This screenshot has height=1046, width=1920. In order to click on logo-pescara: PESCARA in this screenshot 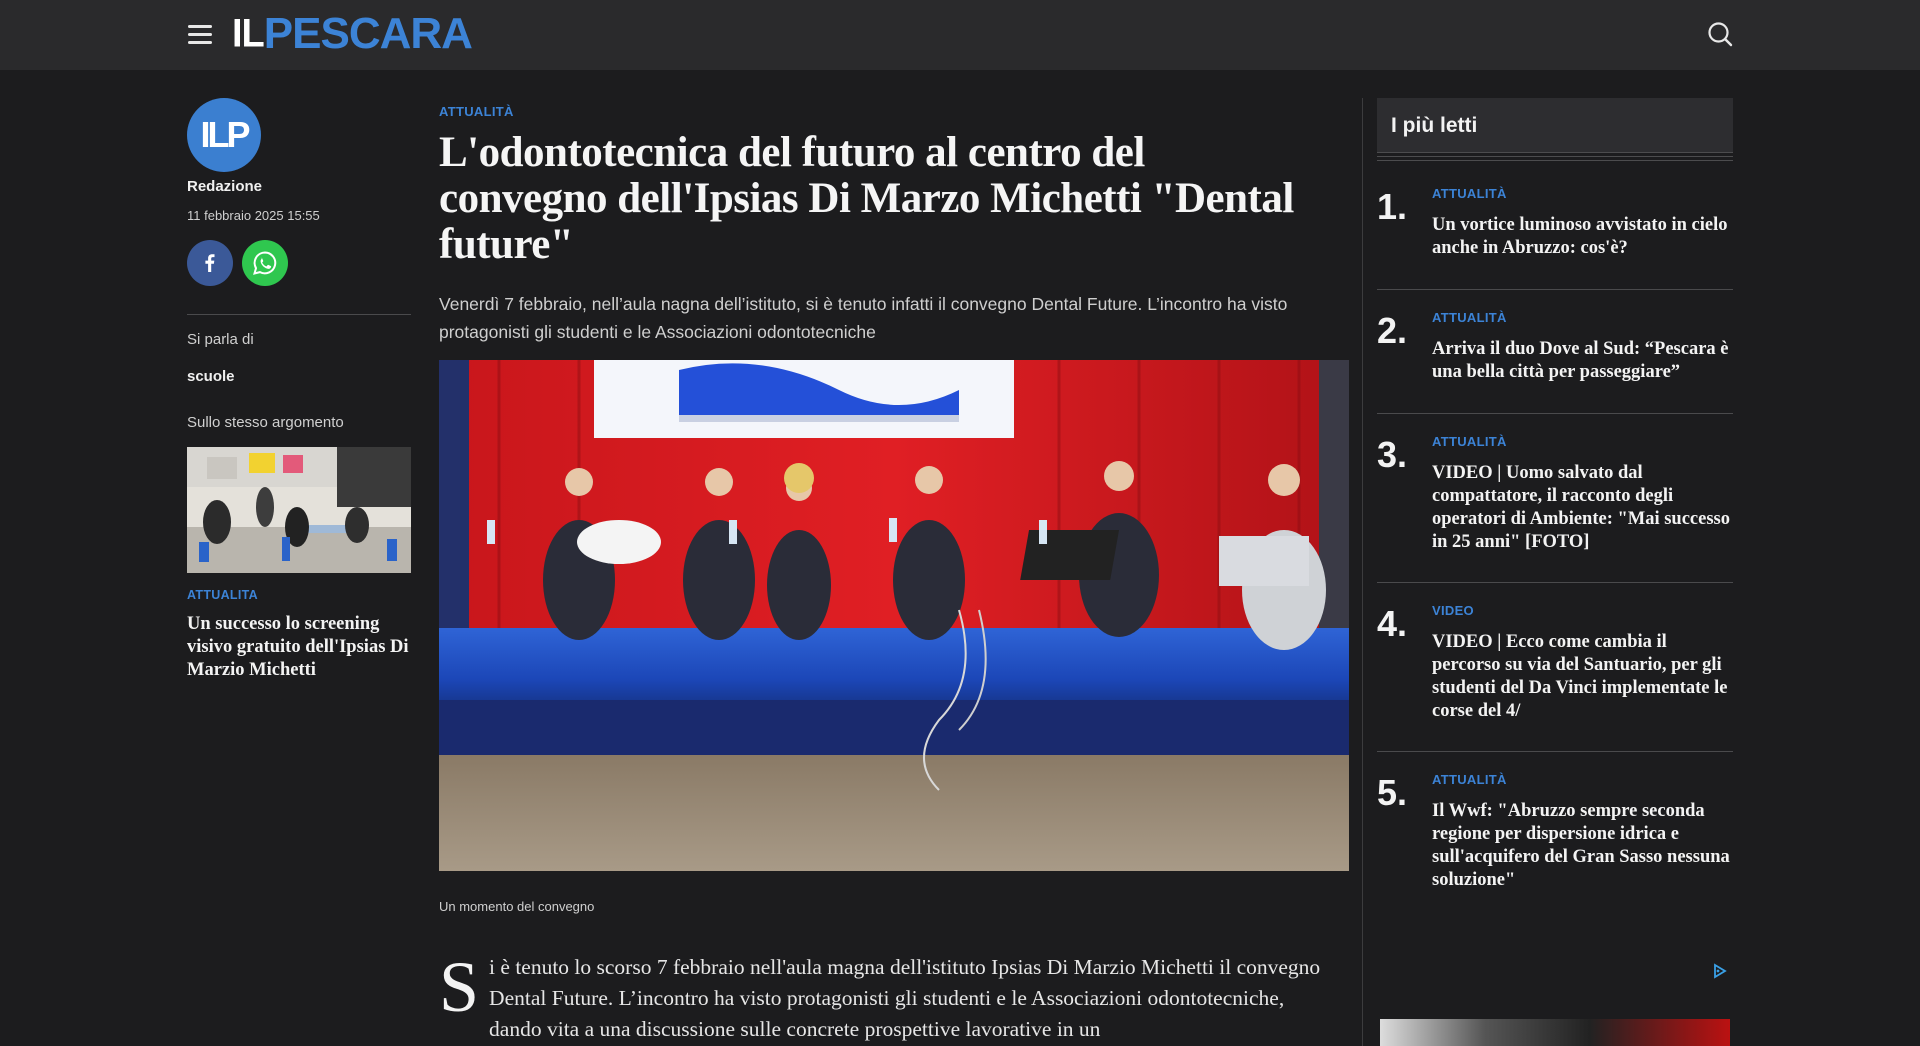, I will do `click(368, 33)`.